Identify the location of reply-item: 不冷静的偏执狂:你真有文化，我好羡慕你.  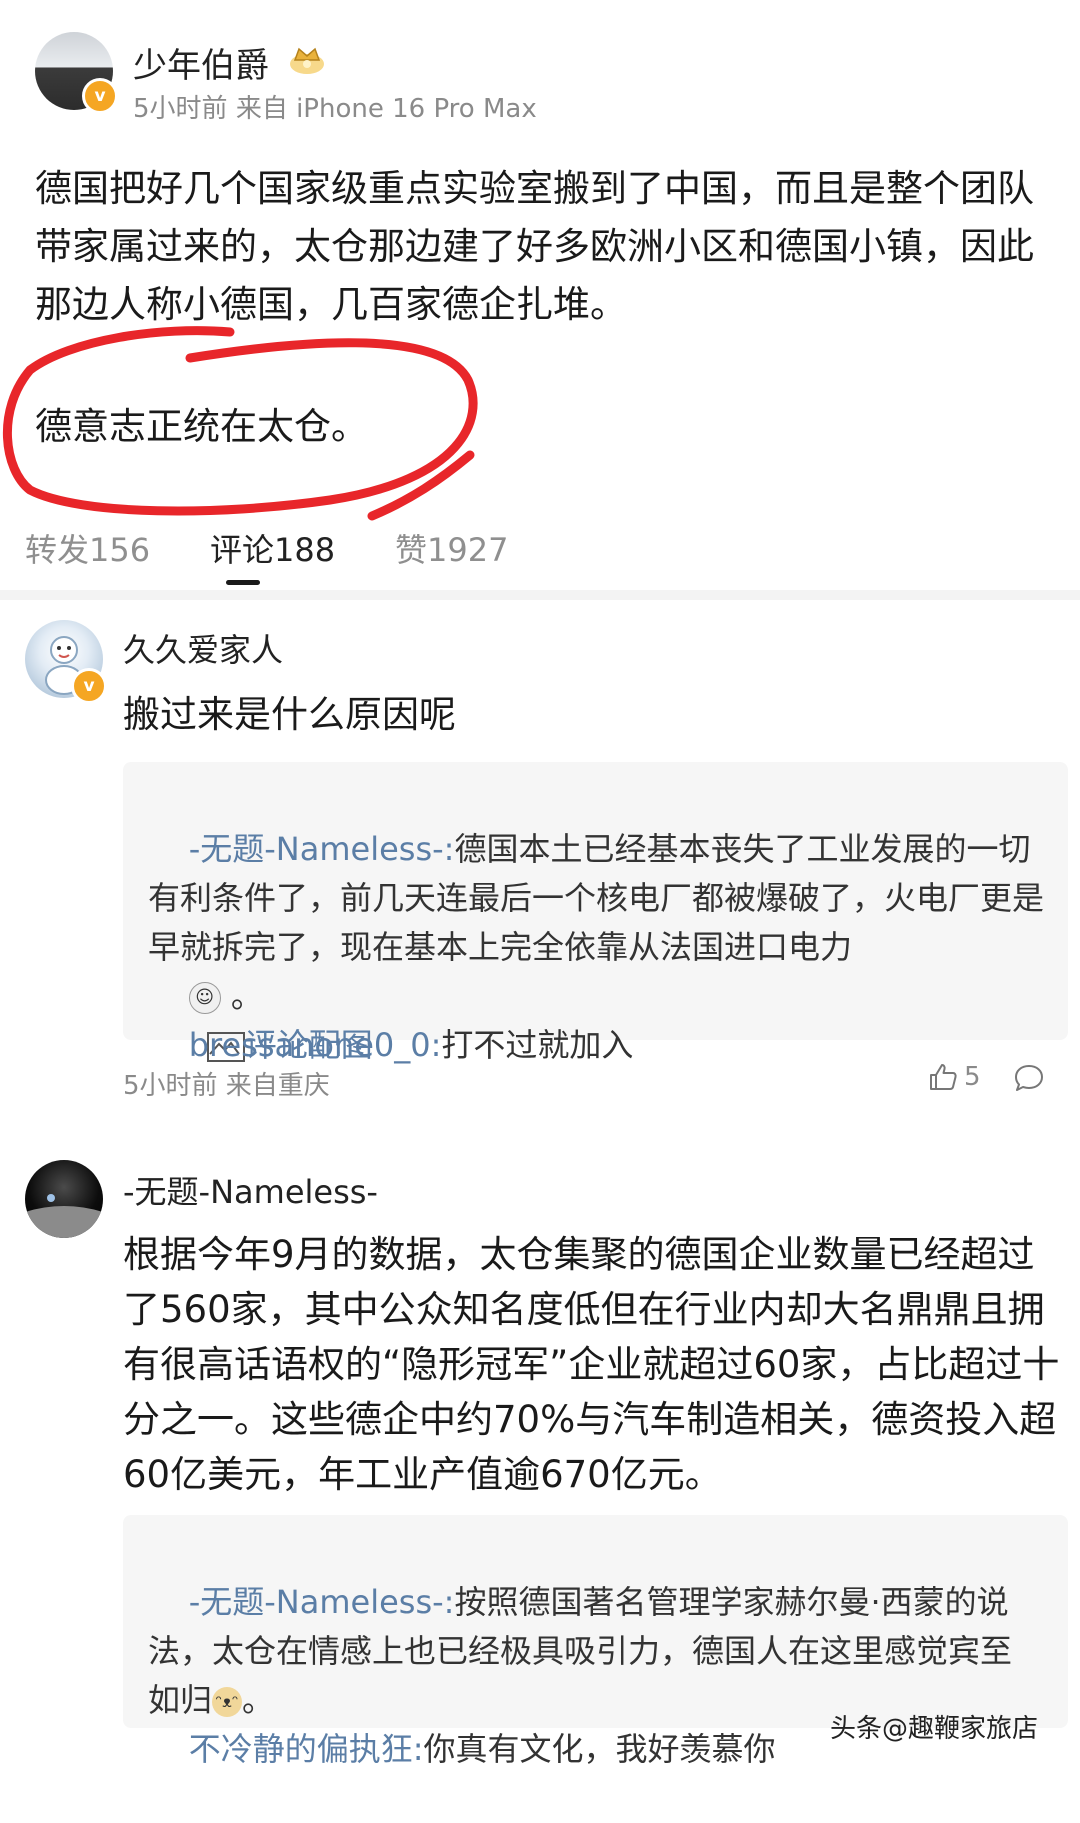
(462, 1749).